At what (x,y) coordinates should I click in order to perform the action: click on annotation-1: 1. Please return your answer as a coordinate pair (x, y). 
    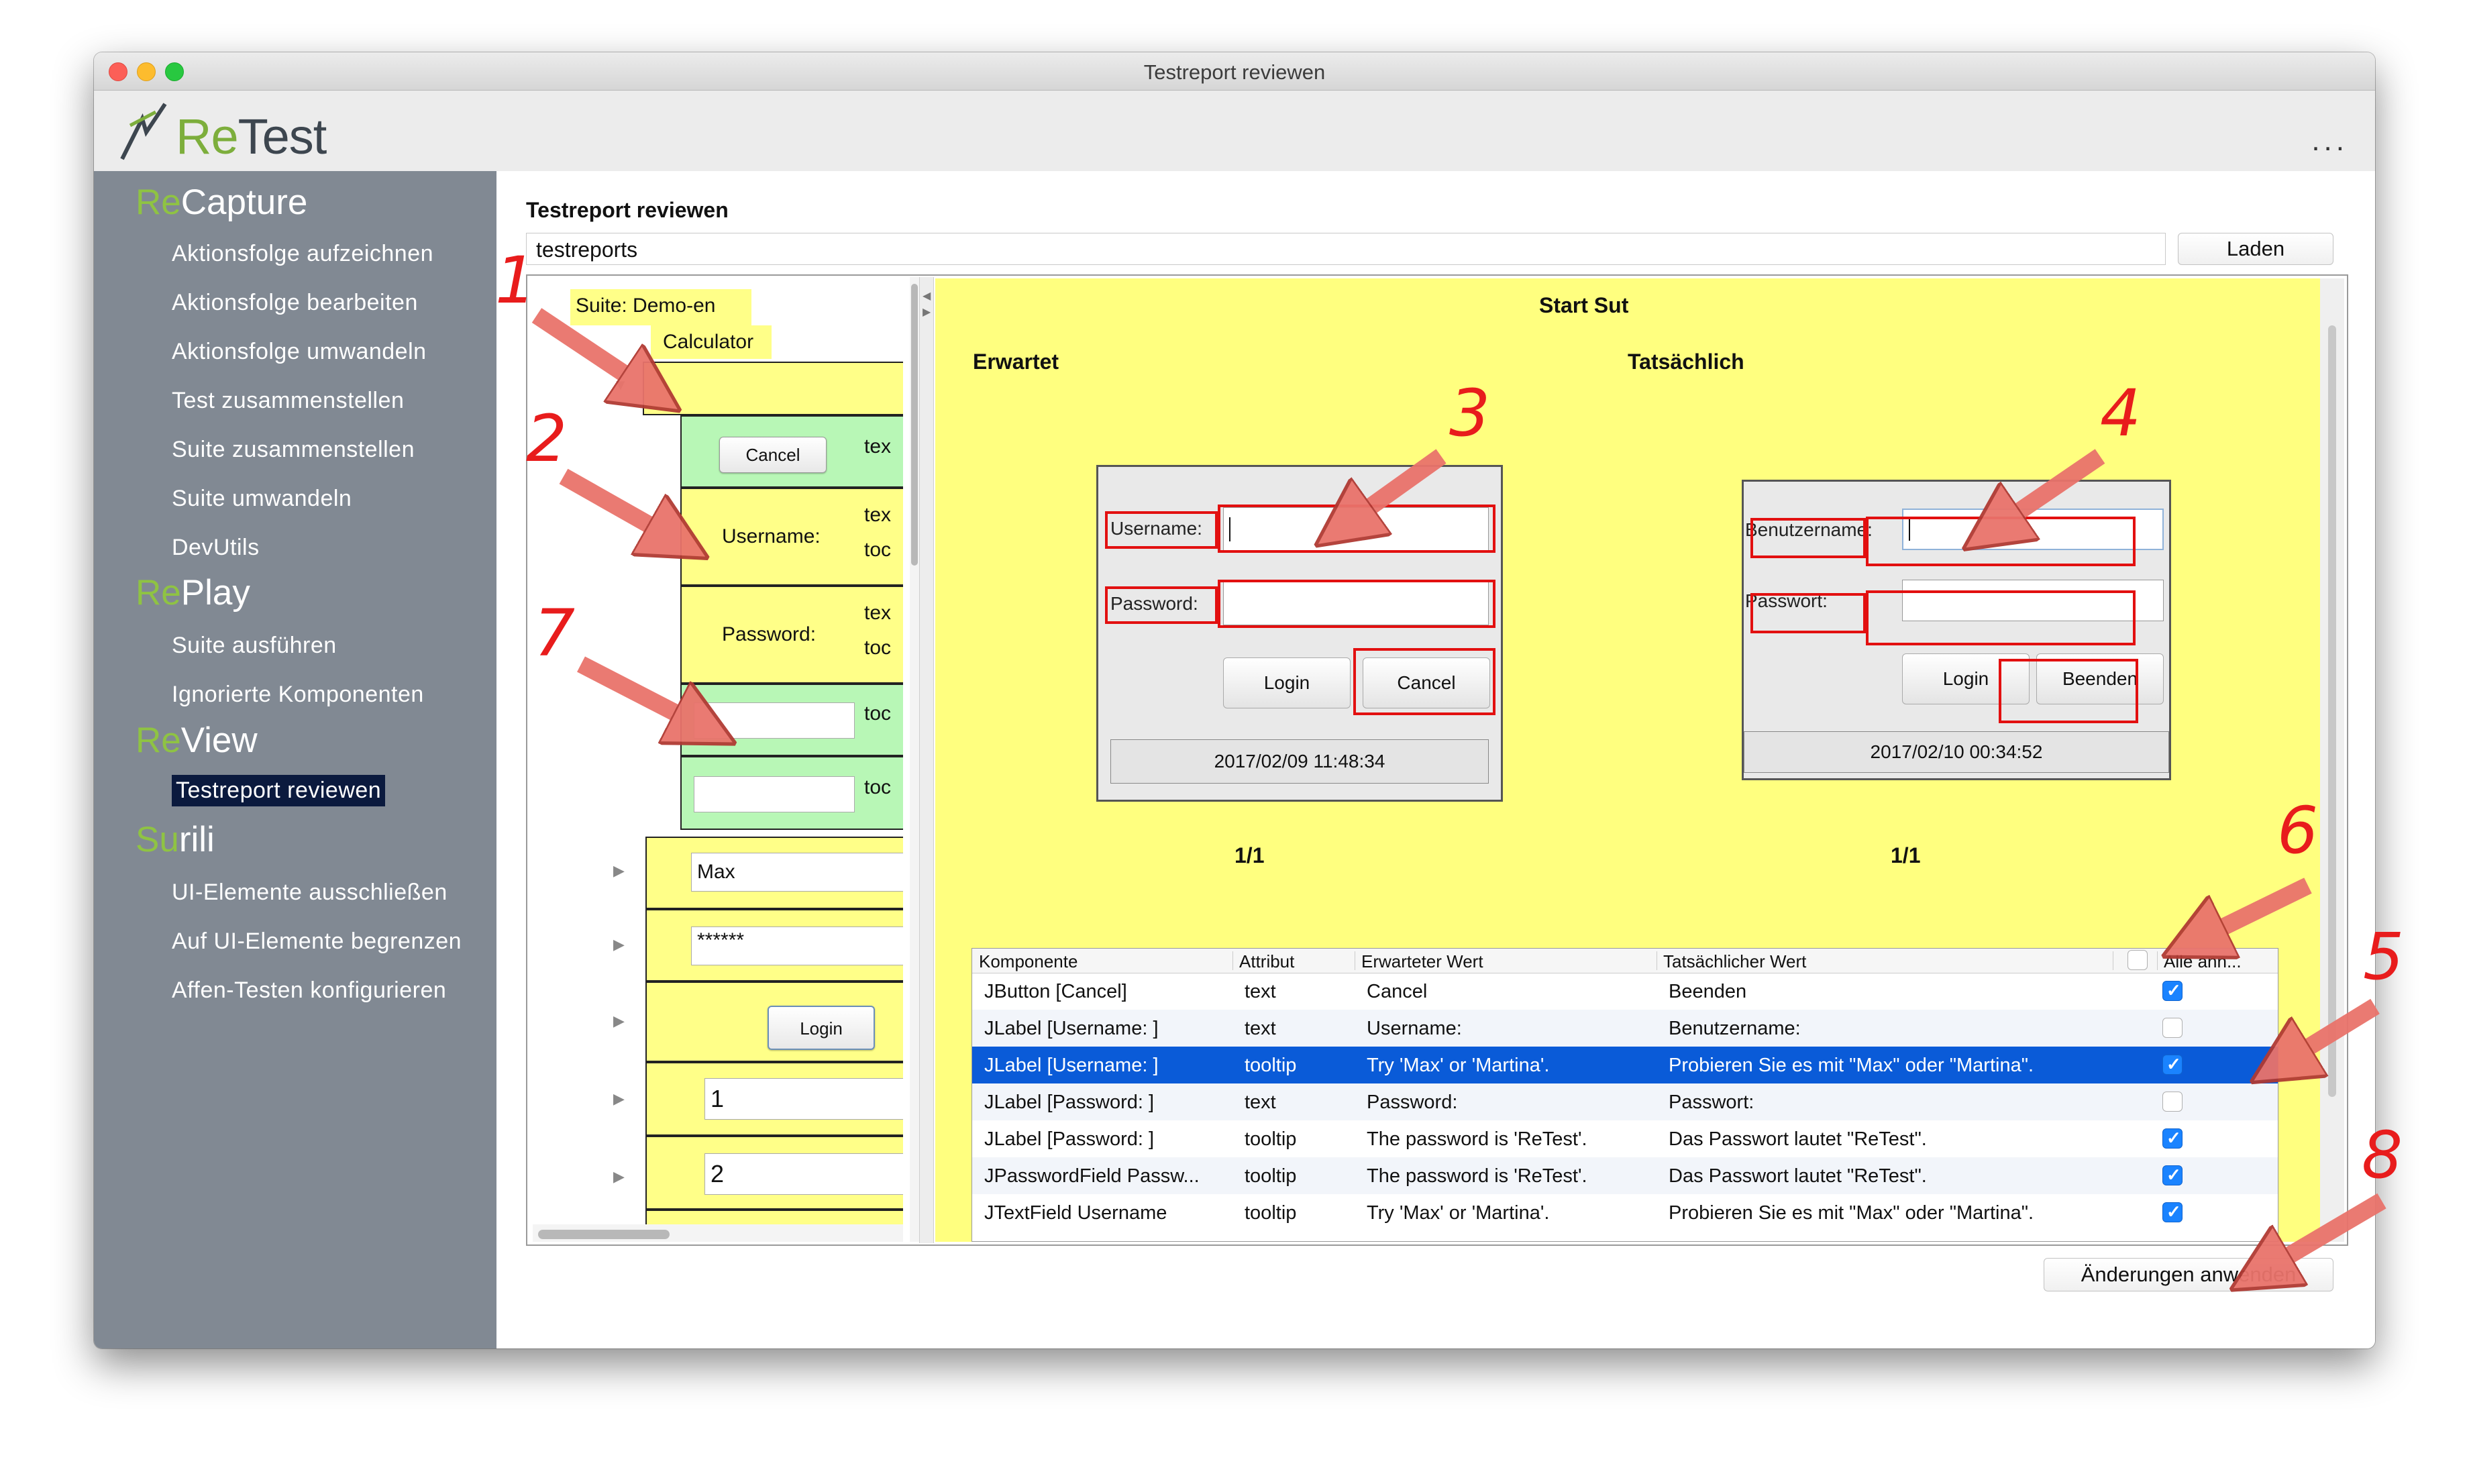
    Looking at the image, I should click on (516, 280).